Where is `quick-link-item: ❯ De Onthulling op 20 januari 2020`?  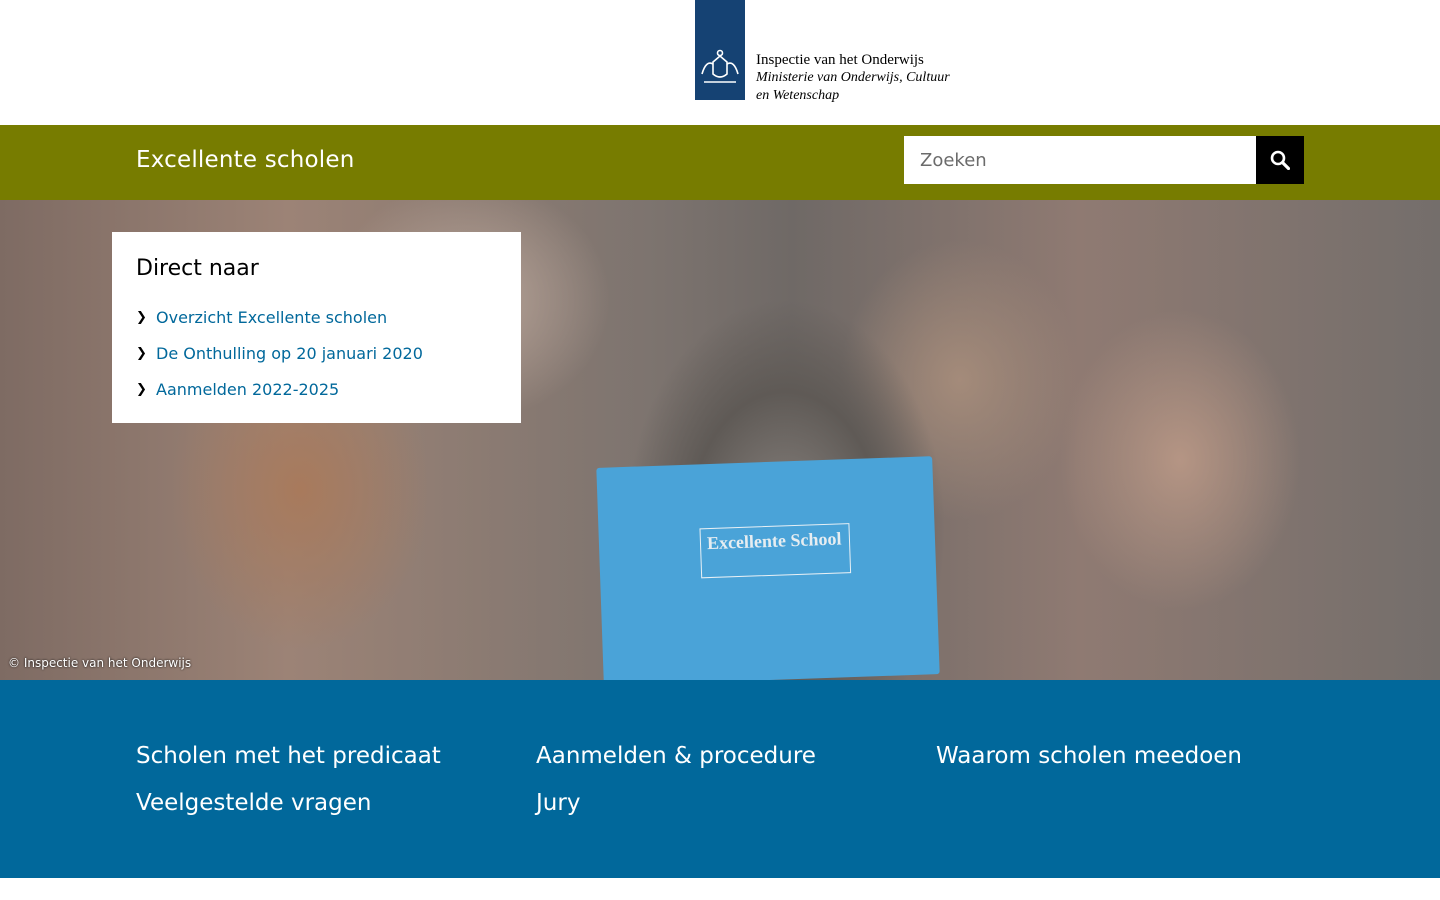 quick-link-item: ❯ De Onthulling op 20 januari 2020 is located at coordinates (316, 353).